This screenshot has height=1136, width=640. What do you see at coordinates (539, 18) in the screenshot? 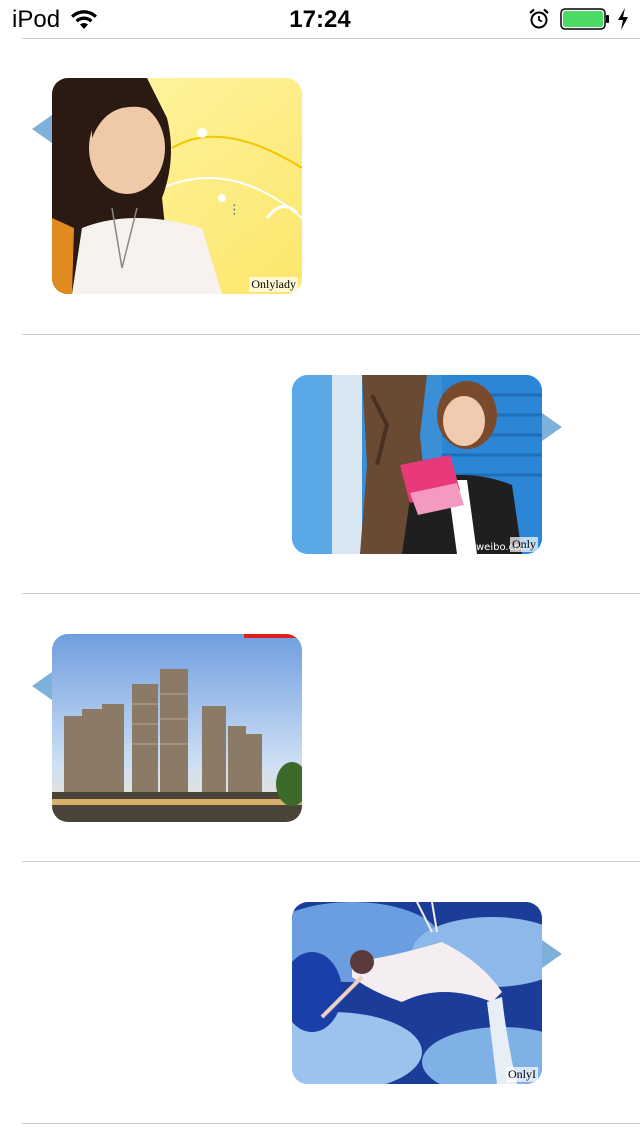
I see `alarm-clock-icon` at bounding box center [539, 18].